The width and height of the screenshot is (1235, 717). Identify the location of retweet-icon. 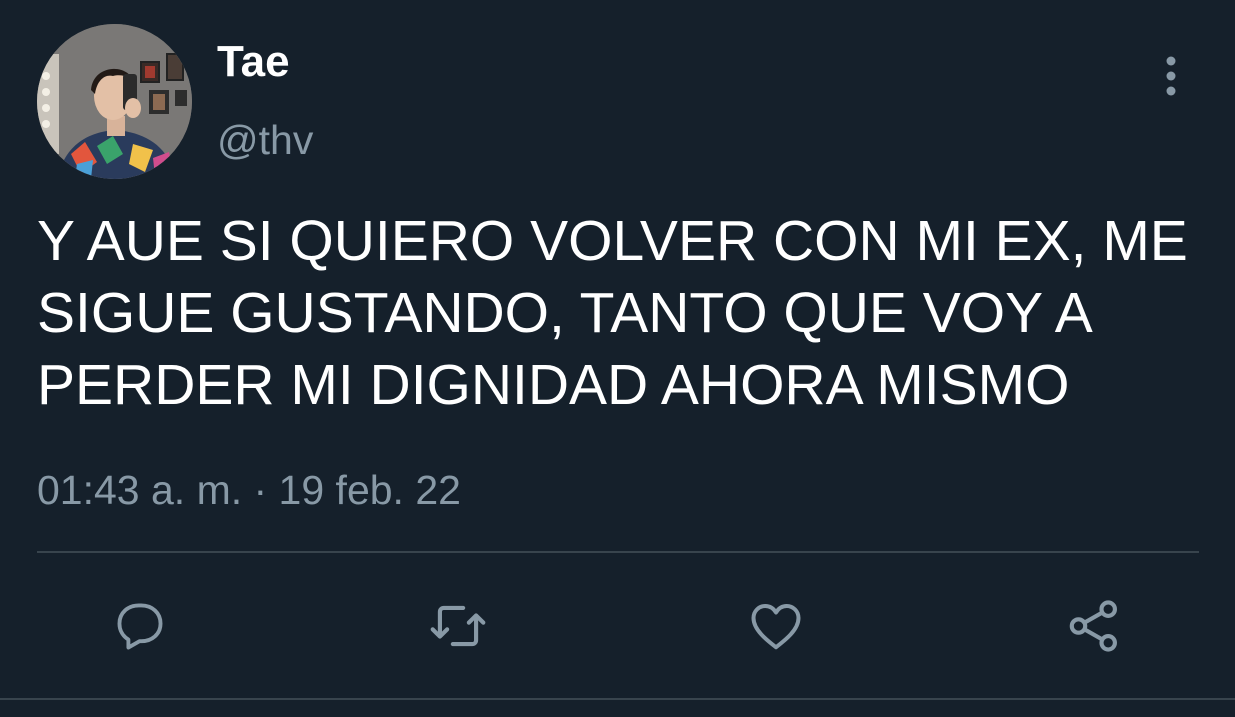
(458, 626).